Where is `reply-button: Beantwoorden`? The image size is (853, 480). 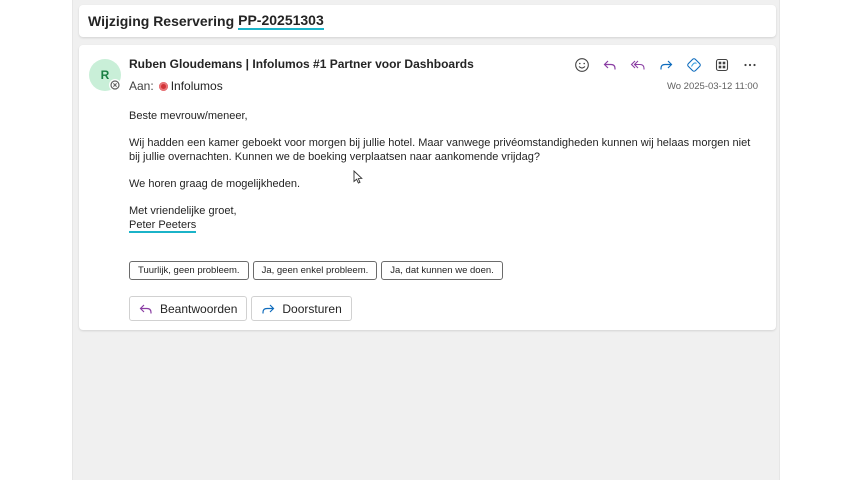
reply-button: Beantwoorden is located at coordinates (188, 308).